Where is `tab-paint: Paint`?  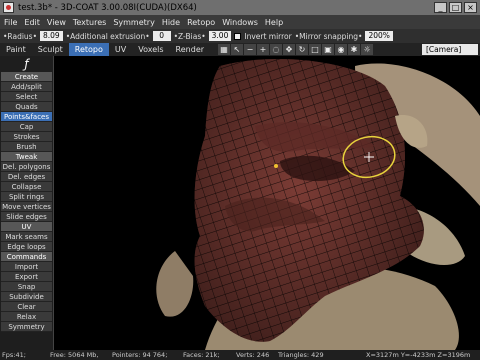
tab-paint: Paint is located at coordinates (16, 49).